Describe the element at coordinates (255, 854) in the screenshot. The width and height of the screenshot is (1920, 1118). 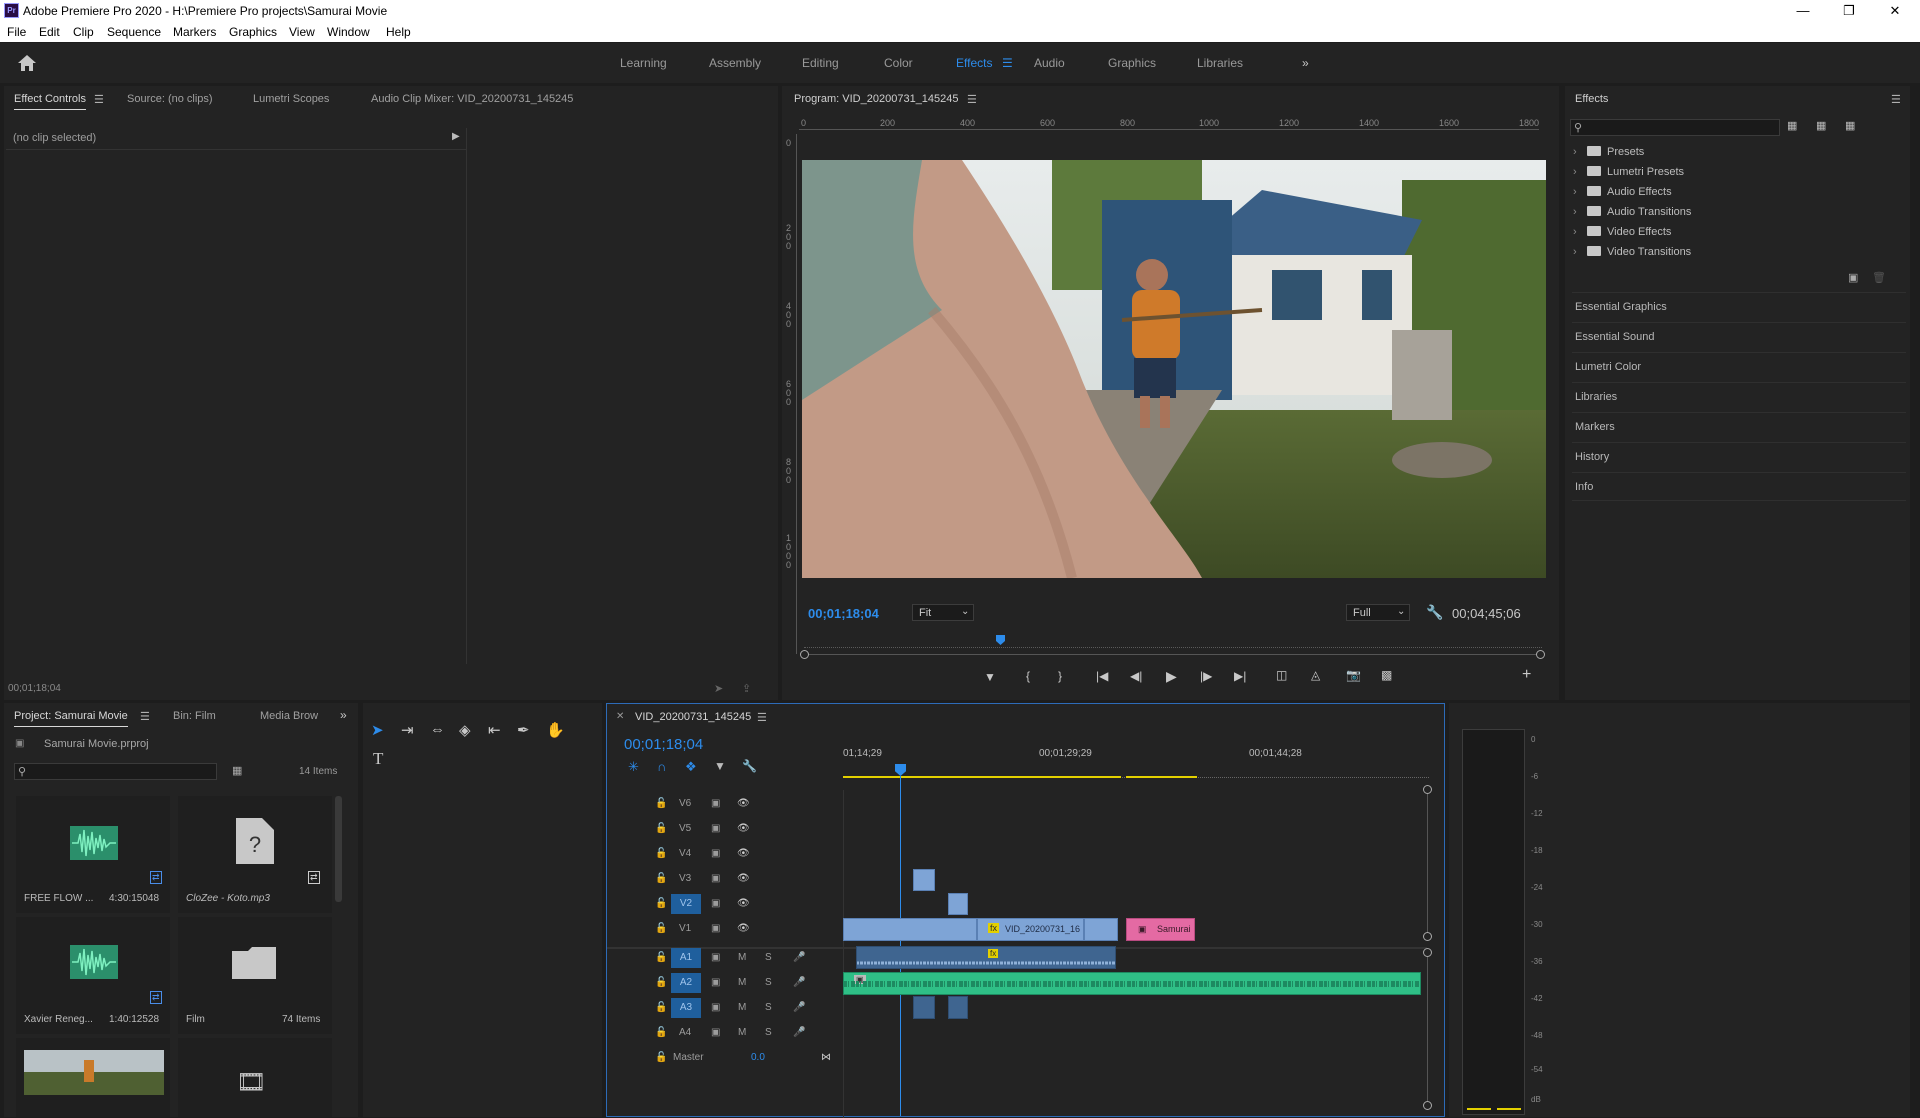
I see `project-item: ? ⇄ CloZee - Koto.mp3` at that location.